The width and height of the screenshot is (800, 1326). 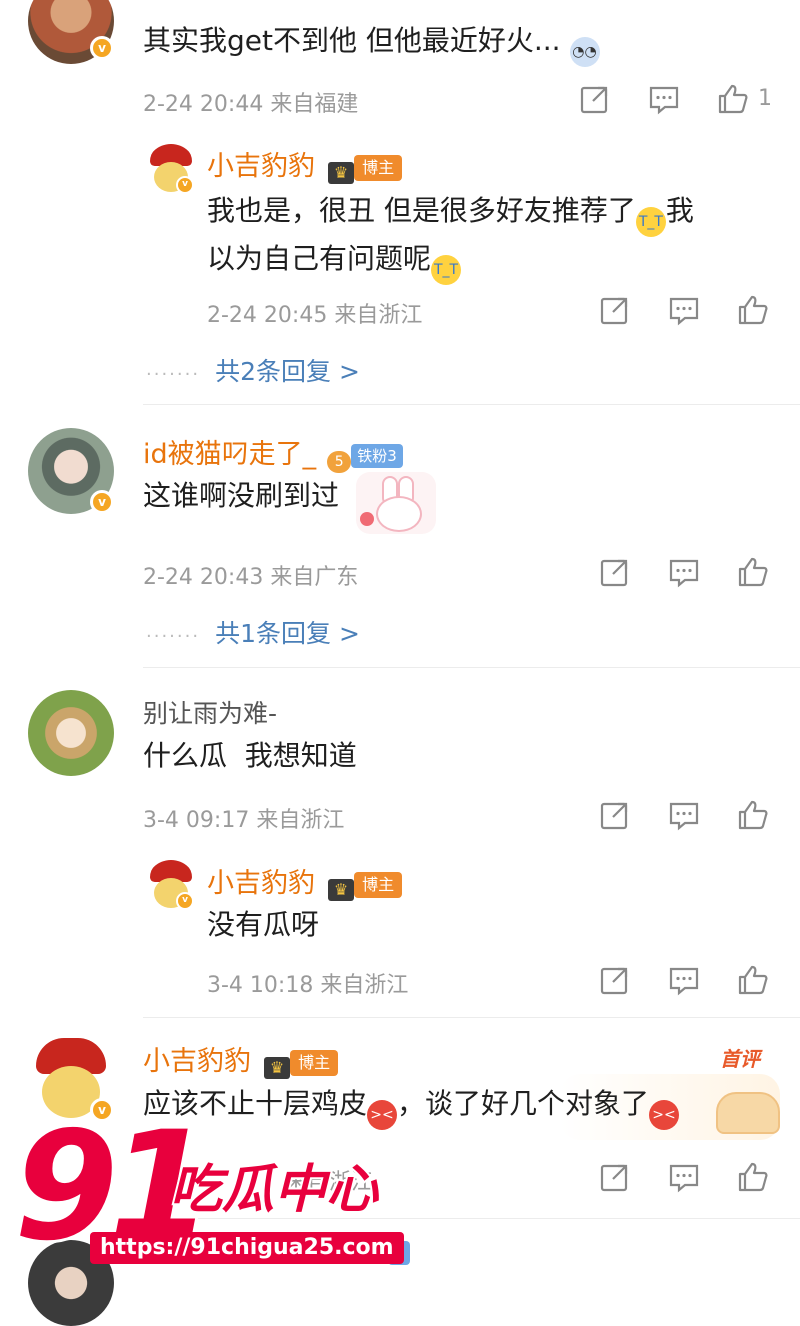 I want to click on comment-meta: 2-24 20:45 来自浙江, so click(x=315, y=315).